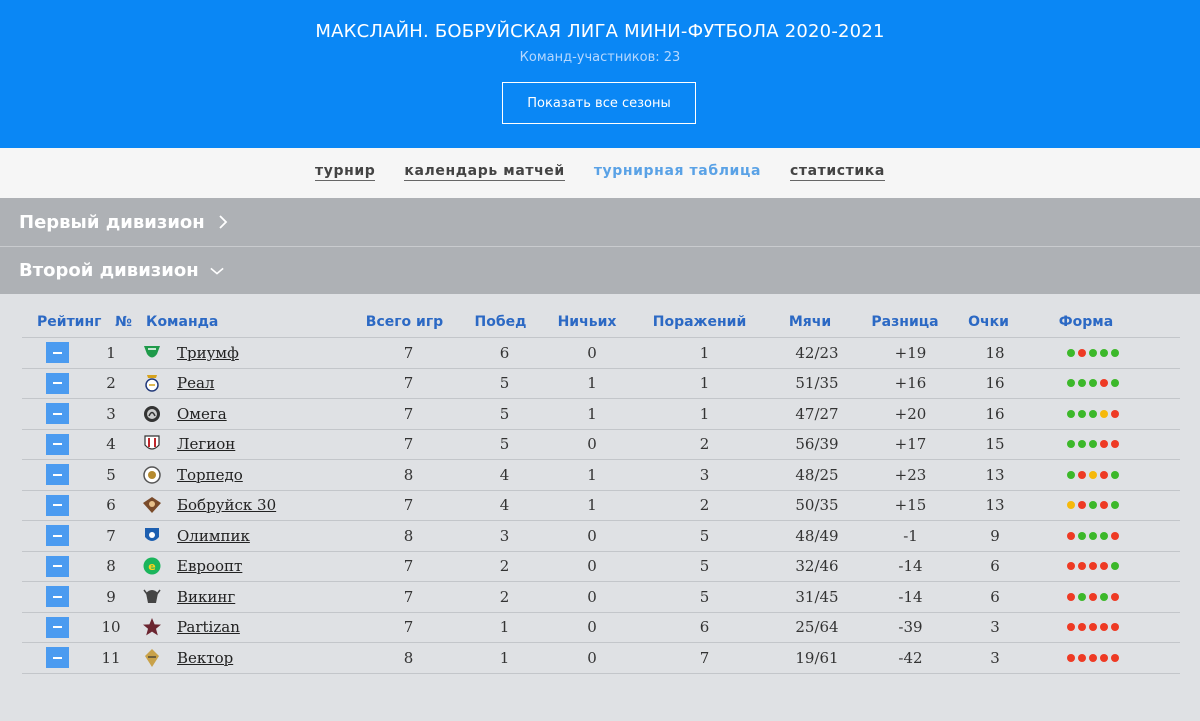 The height and width of the screenshot is (721, 1200). Describe the element at coordinates (504, 474) in the screenshot. I see `wins: 4` at that location.